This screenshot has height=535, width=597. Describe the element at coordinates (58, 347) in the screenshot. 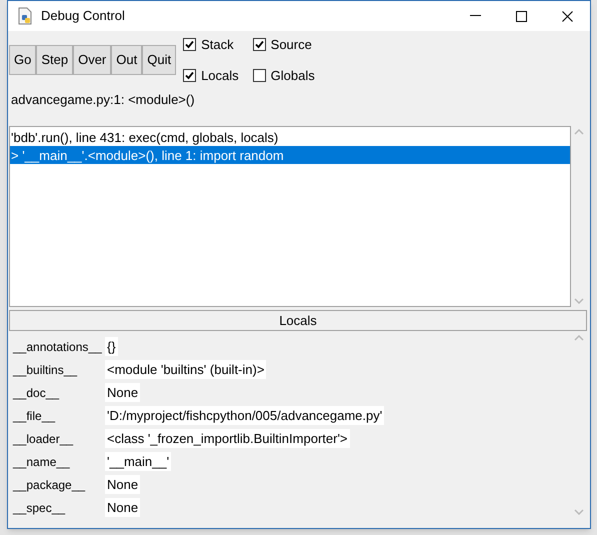

I see `variable-name: __annotations__` at that location.